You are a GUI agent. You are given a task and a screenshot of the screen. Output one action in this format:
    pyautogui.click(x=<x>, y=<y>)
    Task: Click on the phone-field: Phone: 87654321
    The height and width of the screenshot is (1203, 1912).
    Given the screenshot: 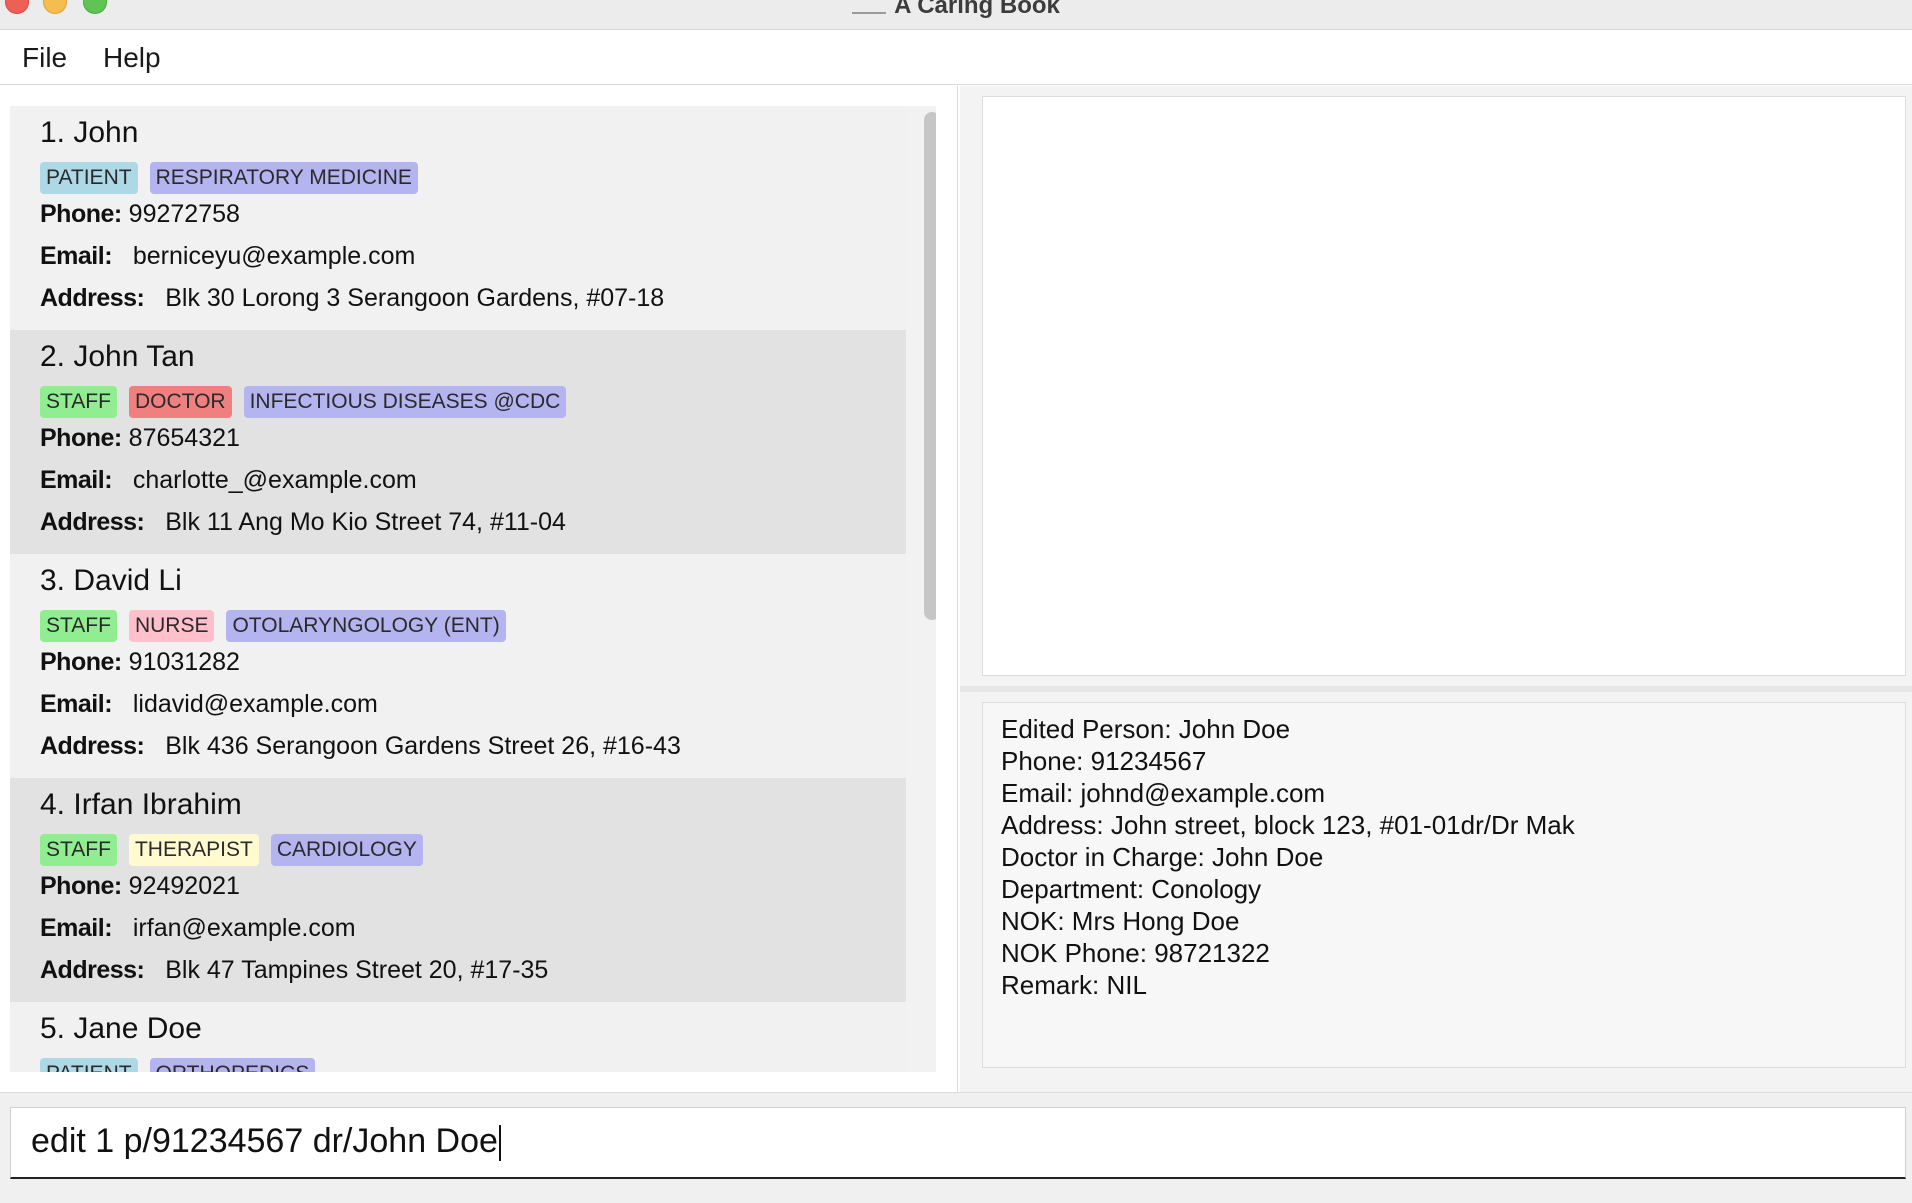 What is the action you would take?
    pyautogui.click(x=140, y=438)
    